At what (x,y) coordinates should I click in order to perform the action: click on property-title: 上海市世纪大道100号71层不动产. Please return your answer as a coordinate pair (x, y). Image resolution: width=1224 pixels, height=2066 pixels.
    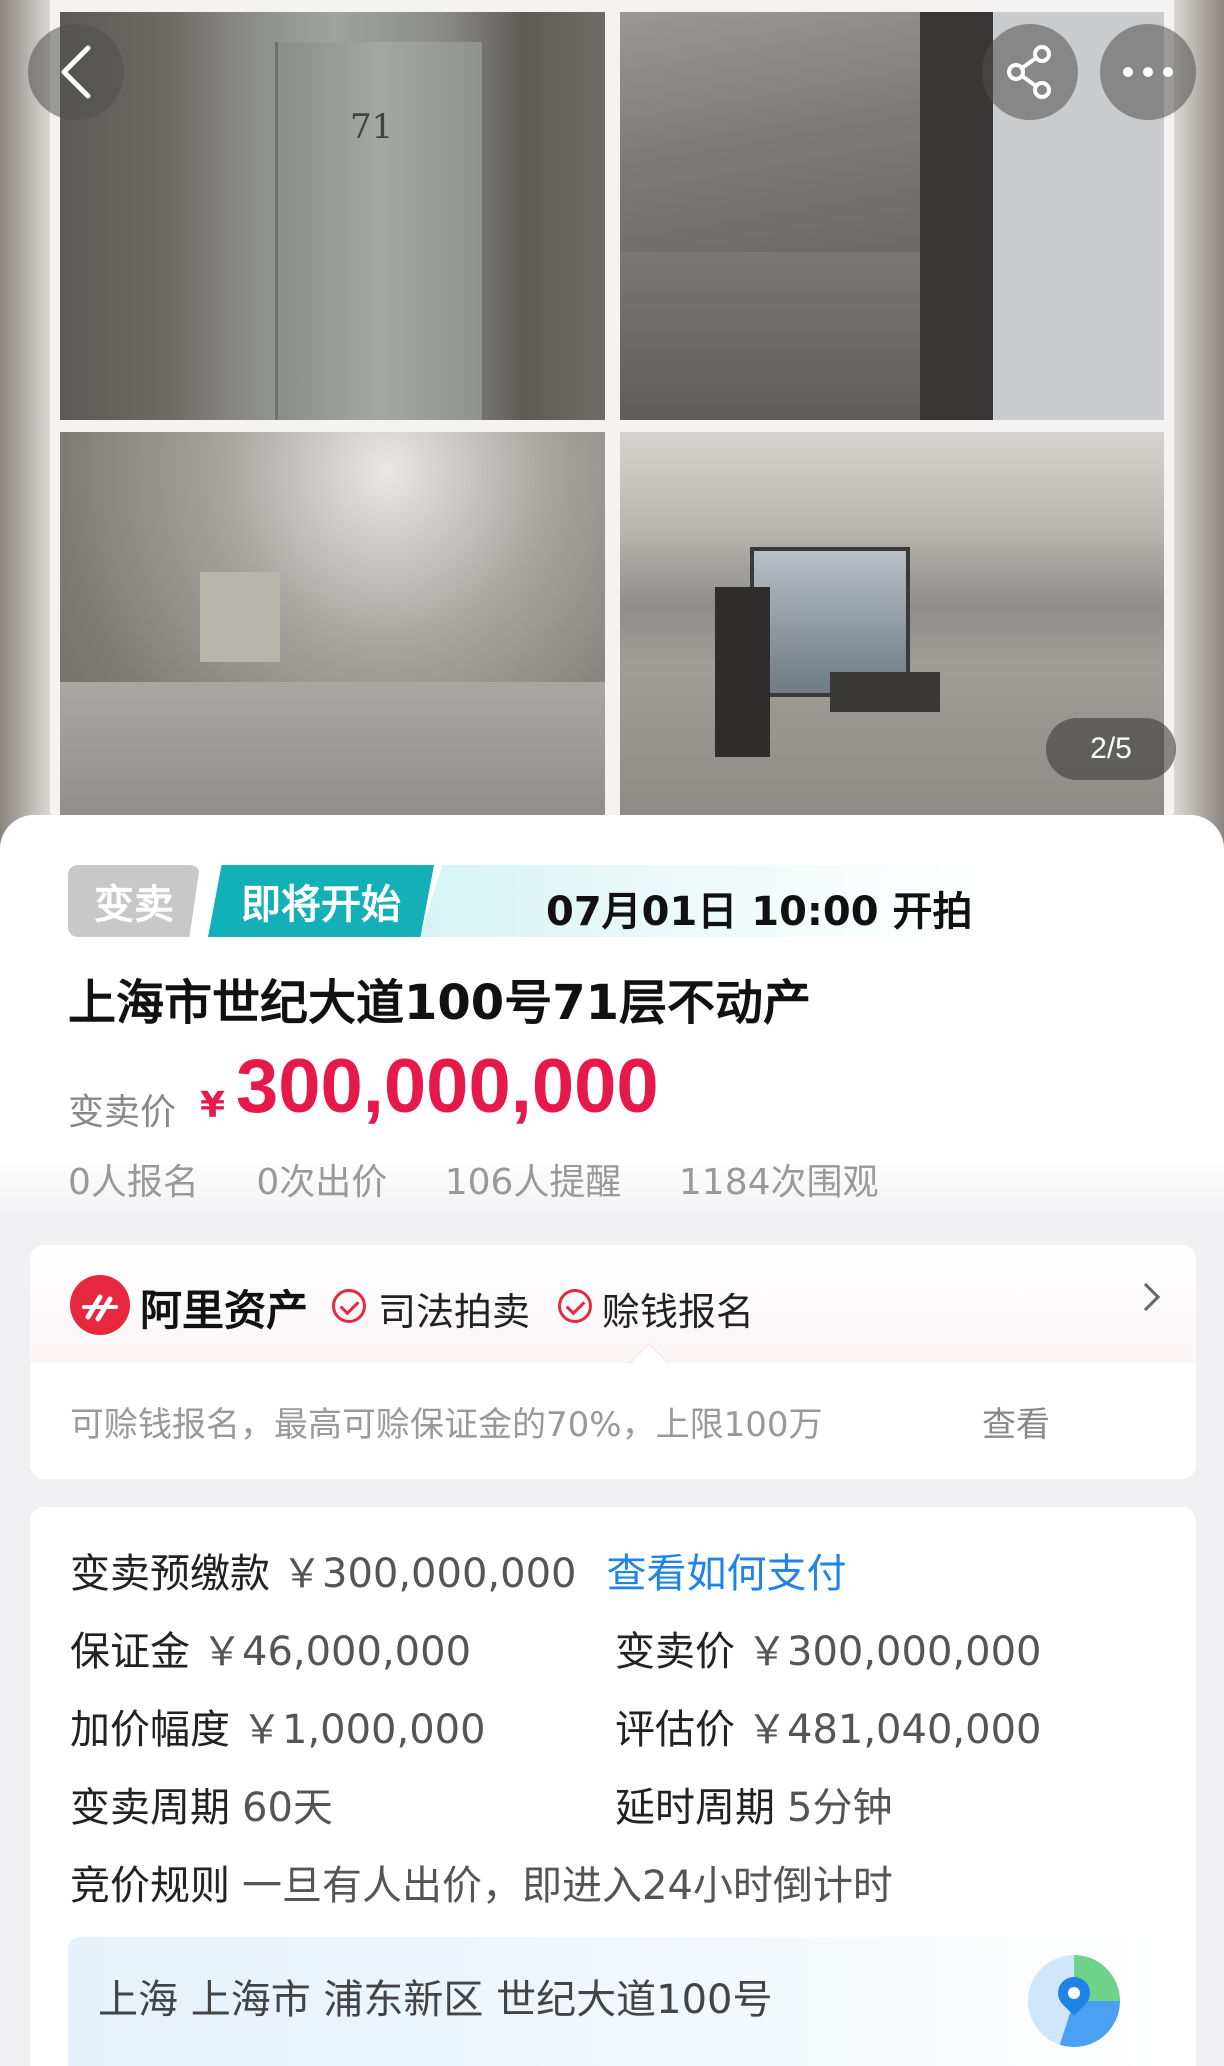
    Looking at the image, I should click on (439, 1003).